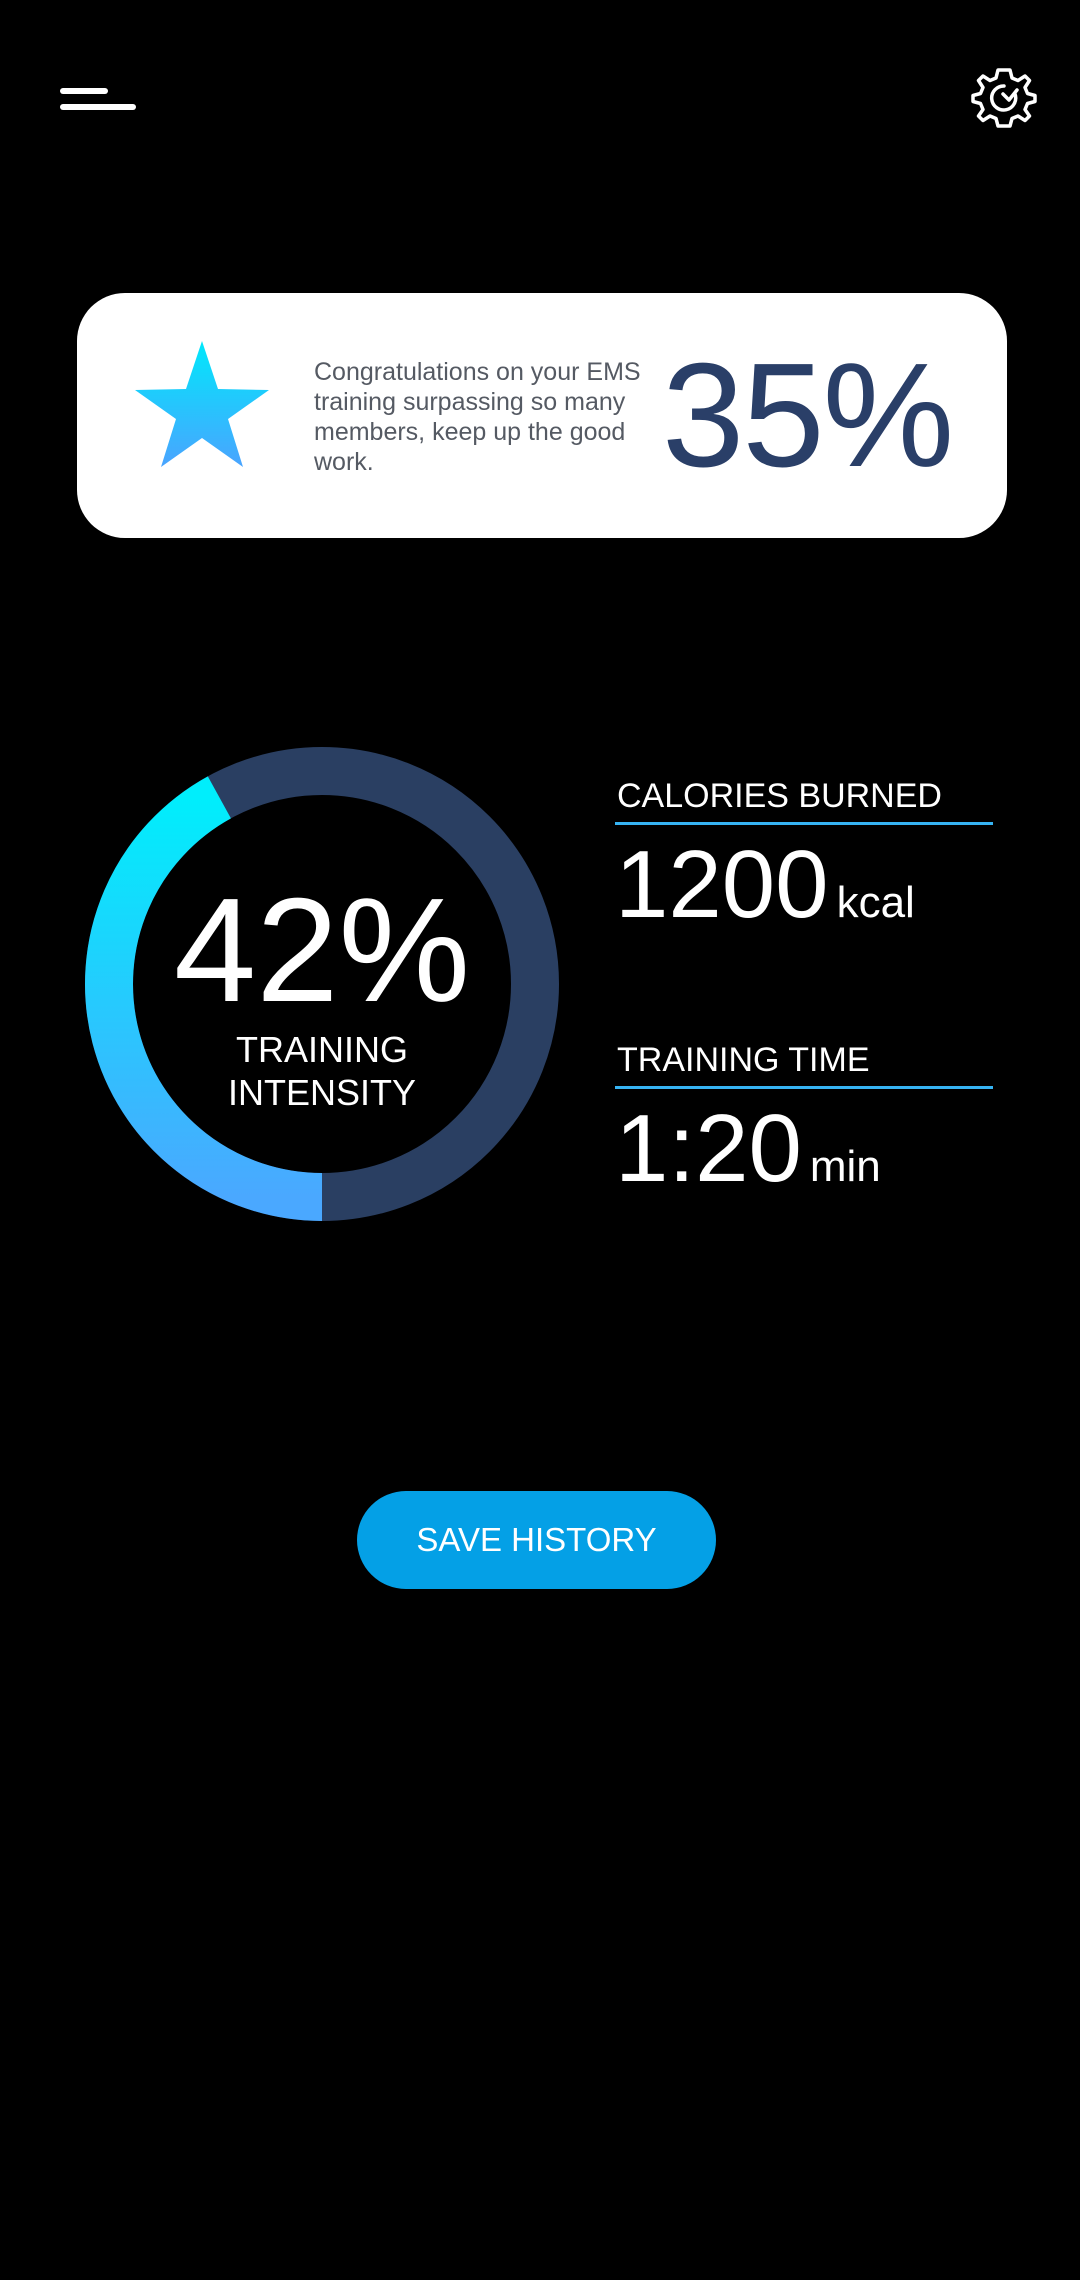  I want to click on calories-value-row: 1200 kcal, so click(804, 885).